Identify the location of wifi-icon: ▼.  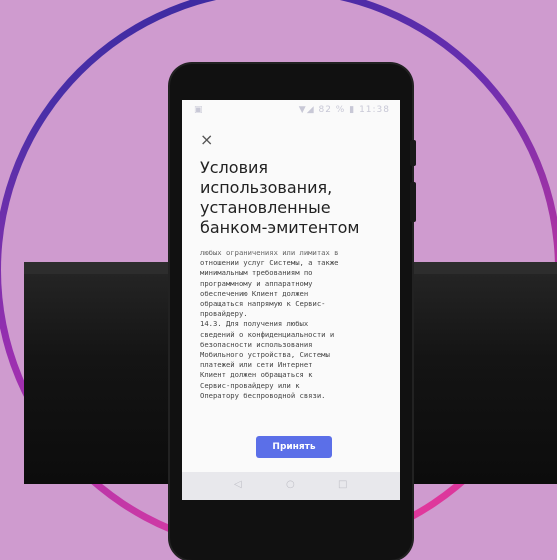
(302, 110).